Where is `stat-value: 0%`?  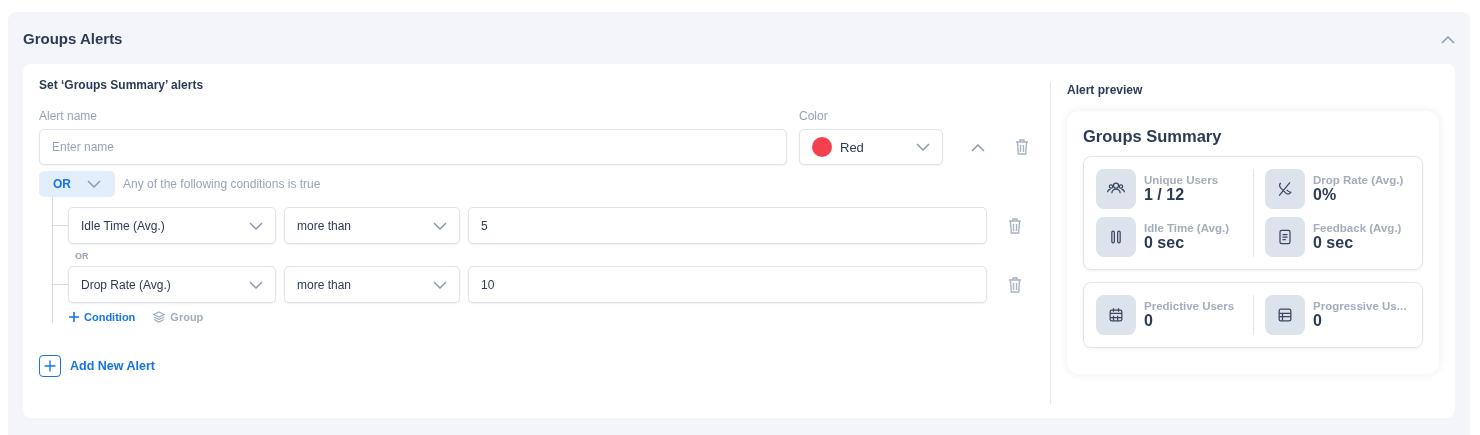 stat-value: 0% is located at coordinates (1325, 195).